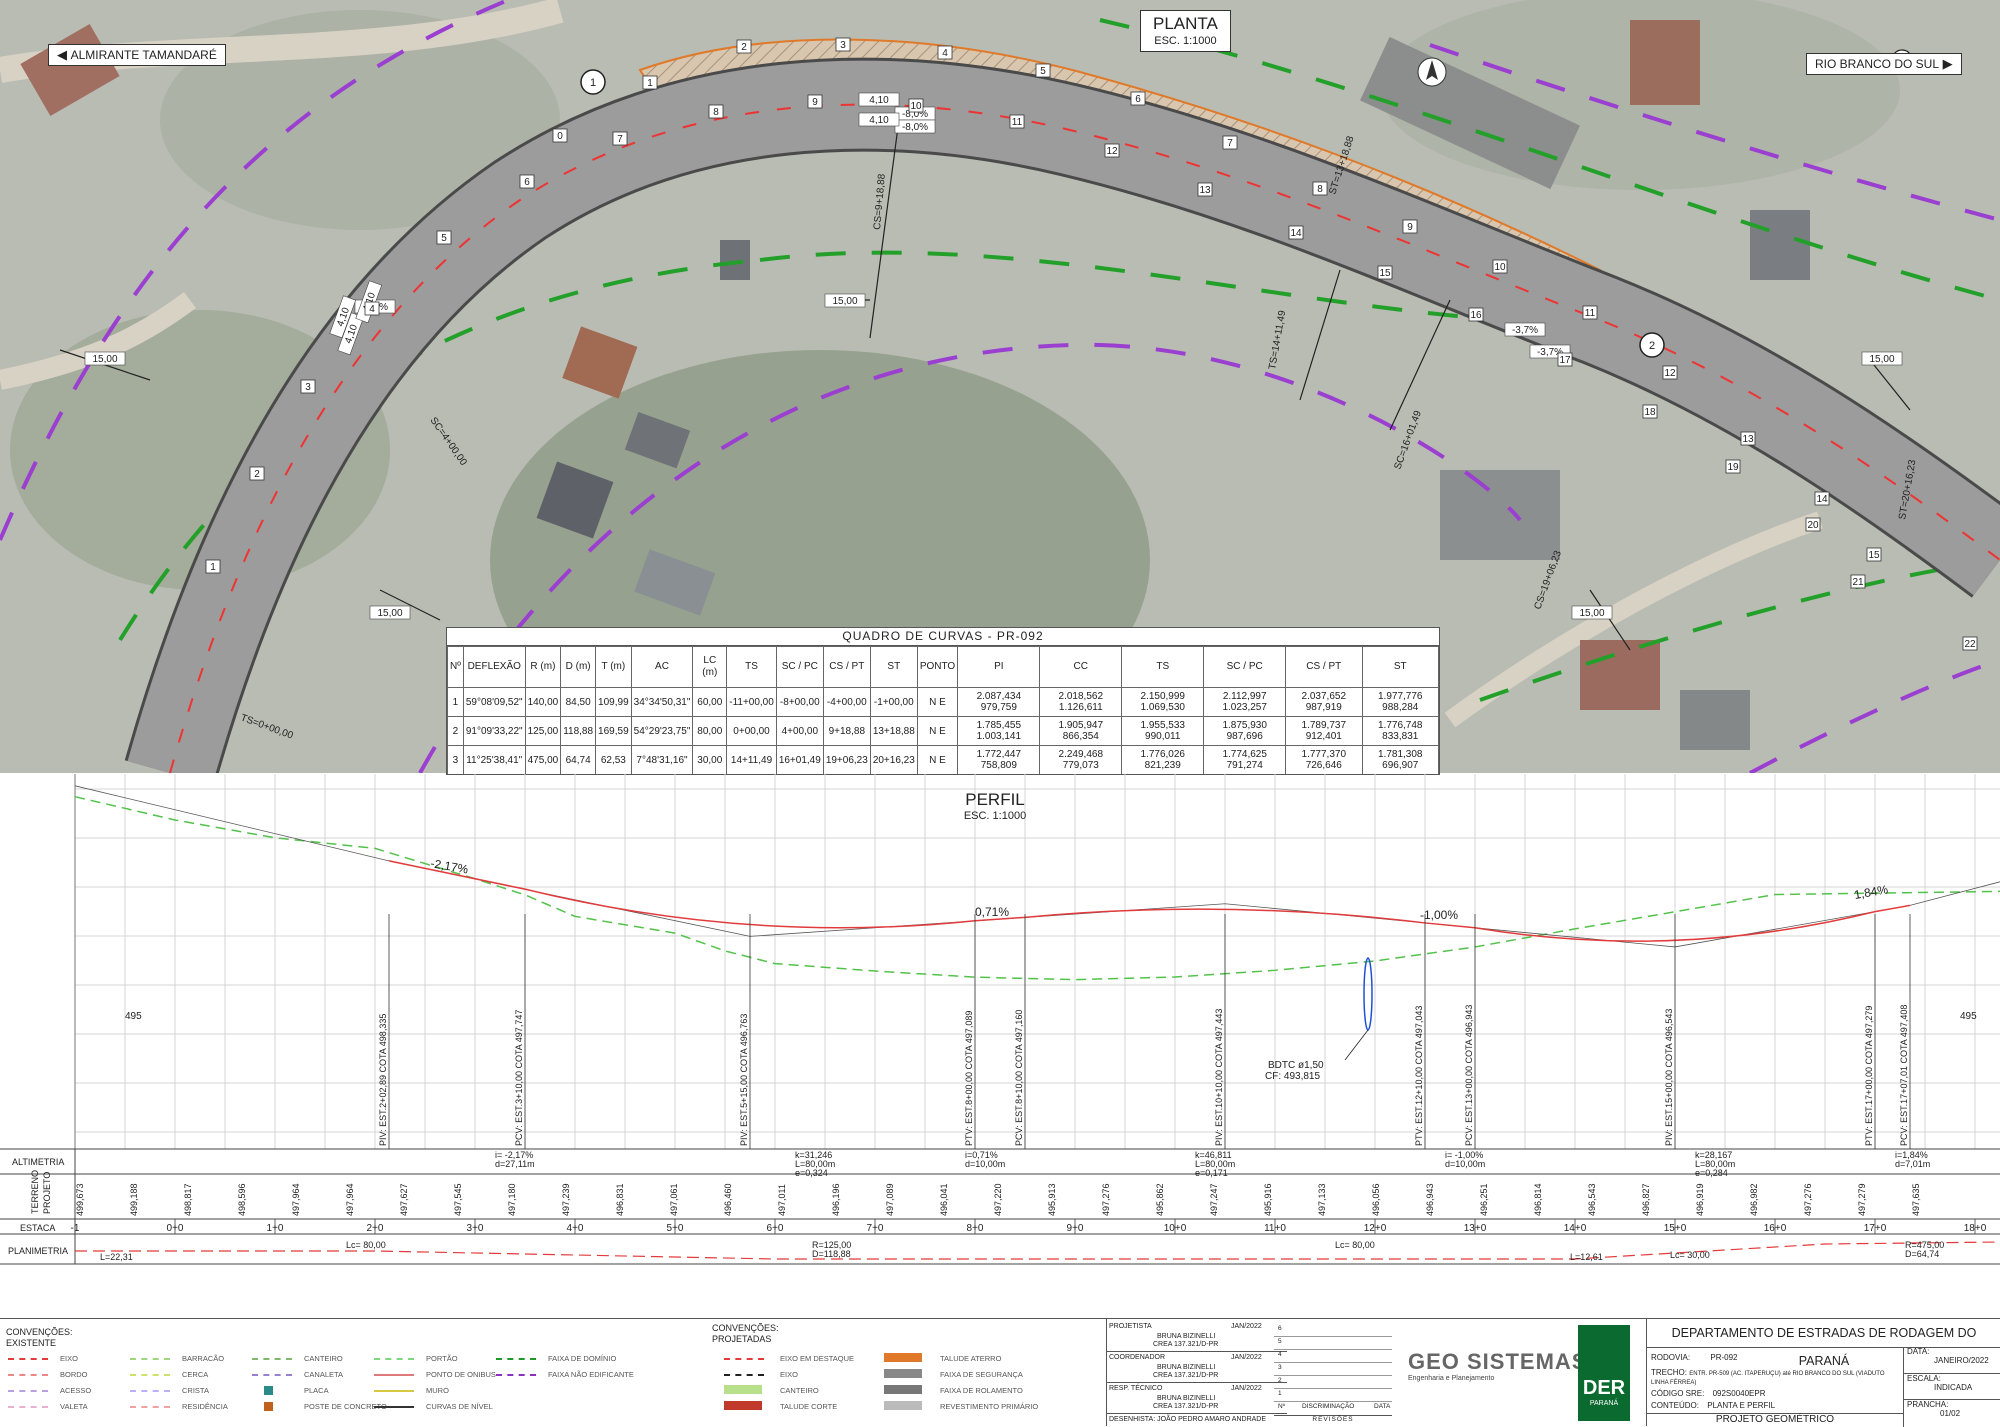 The height and width of the screenshot is (1427, 2000). I want to click on curves-table-cell: 54°29'23,75", so click(662, 731).